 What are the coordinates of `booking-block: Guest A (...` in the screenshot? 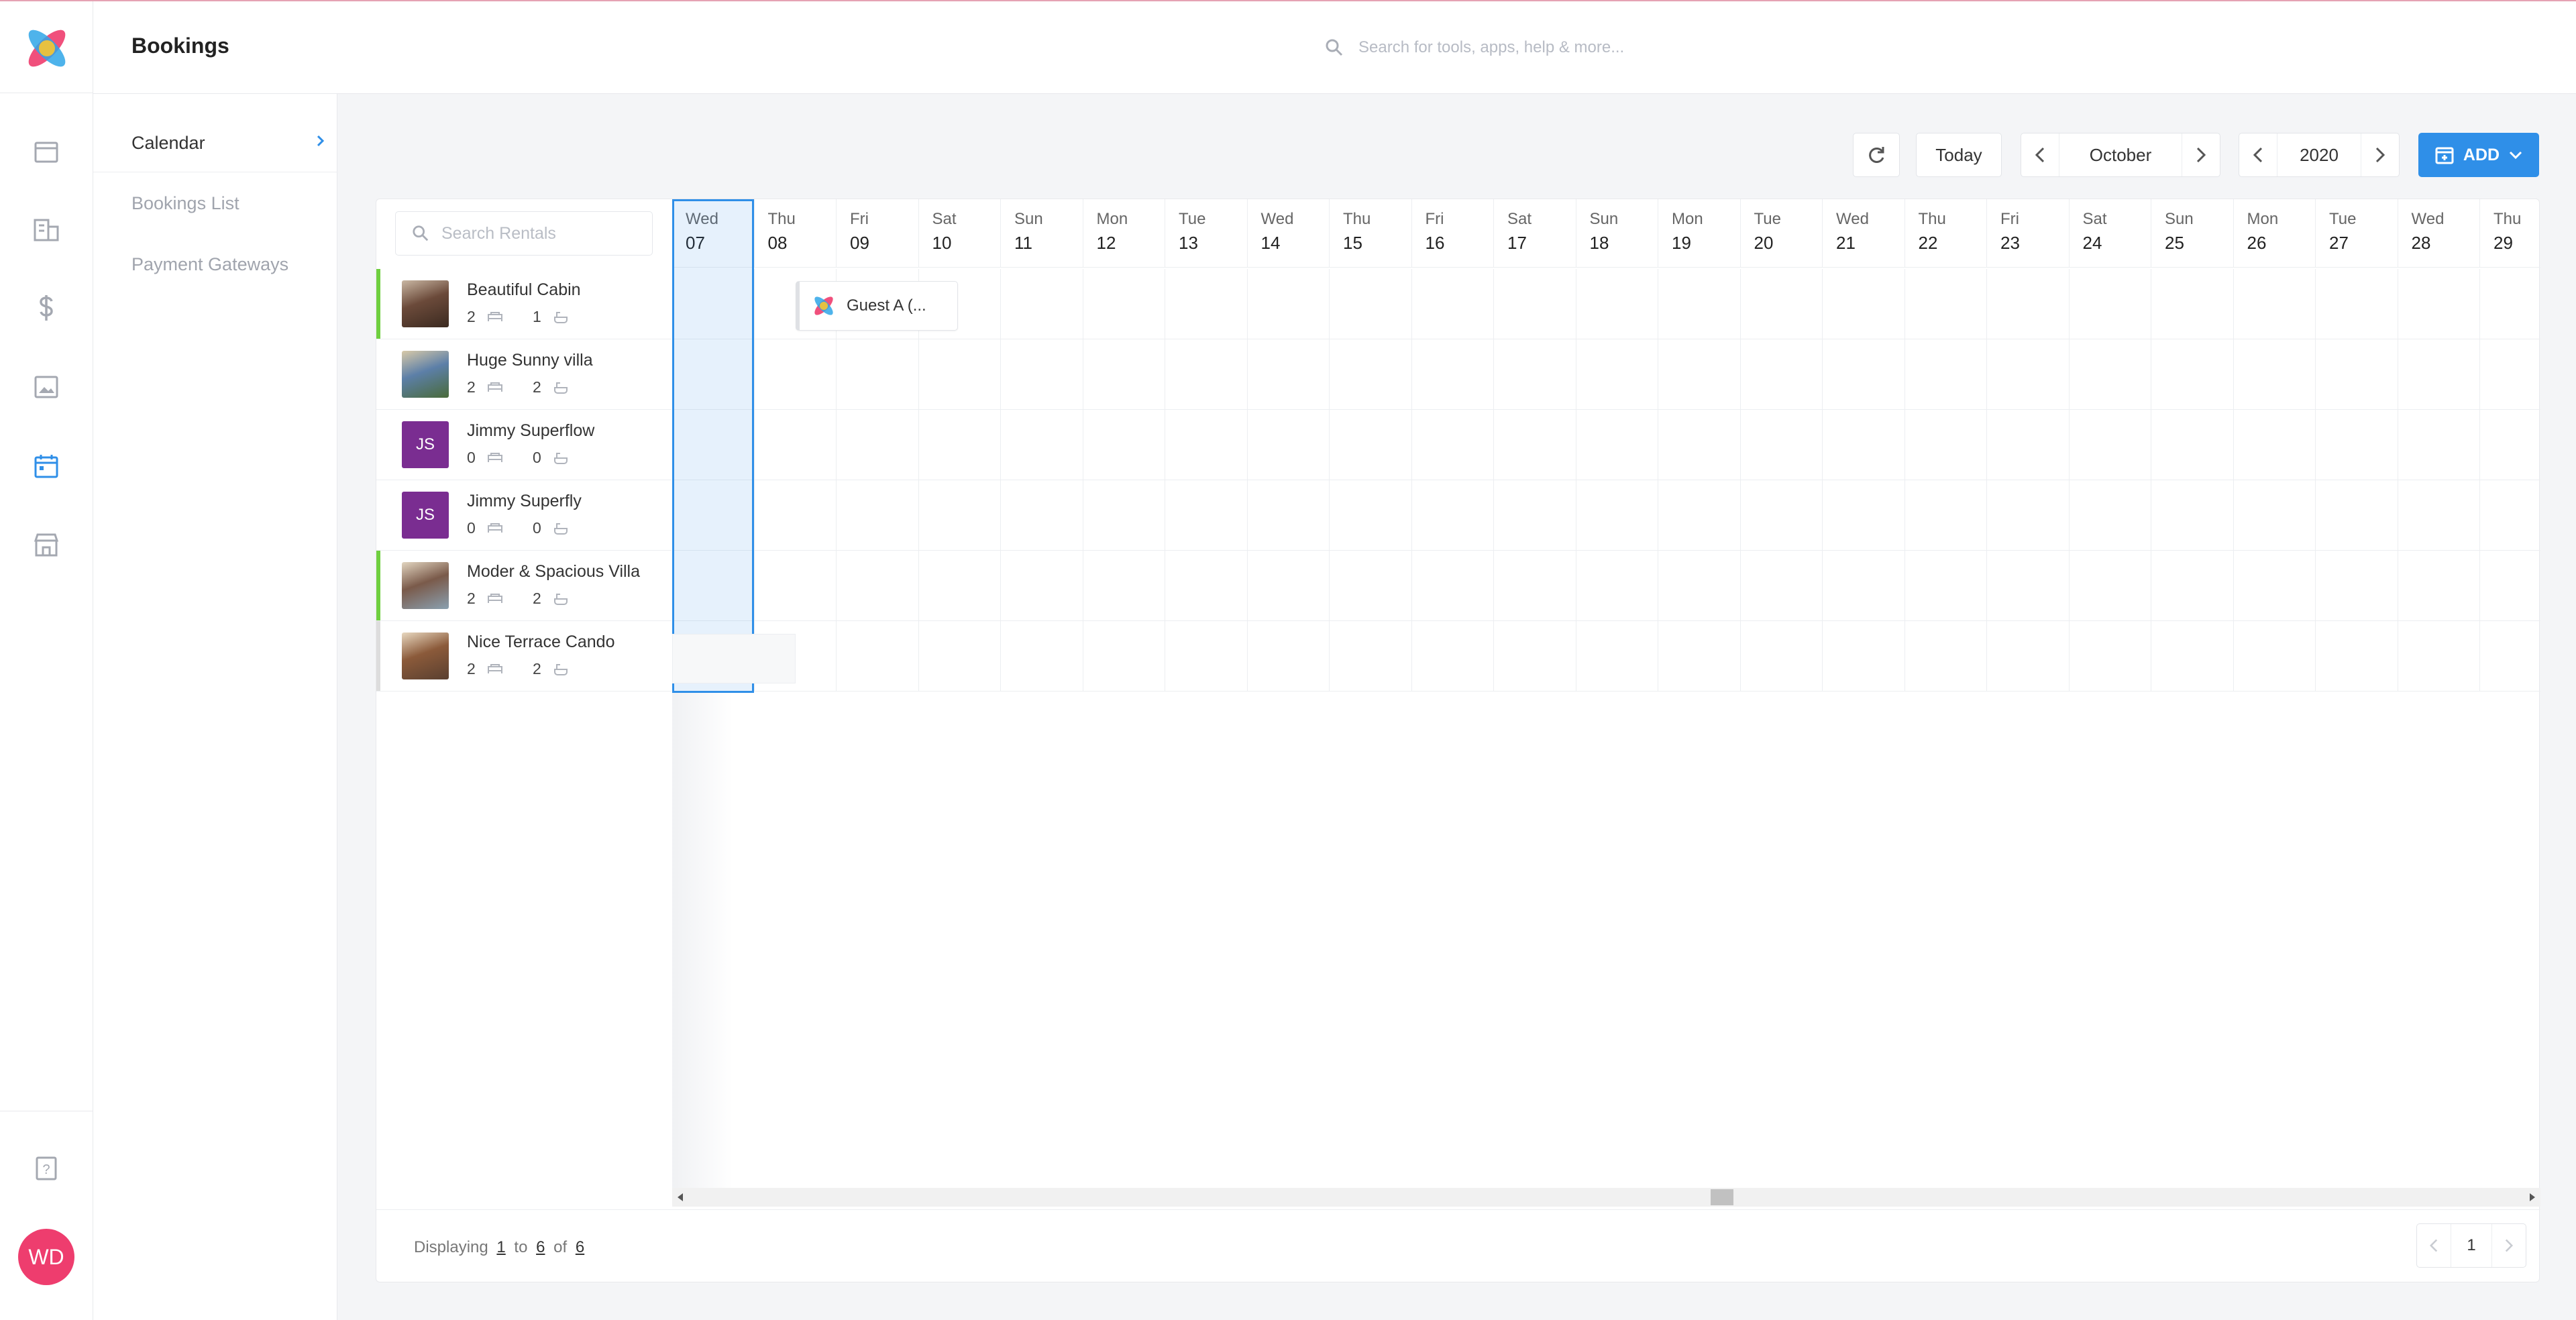 It's located at (877, 306).